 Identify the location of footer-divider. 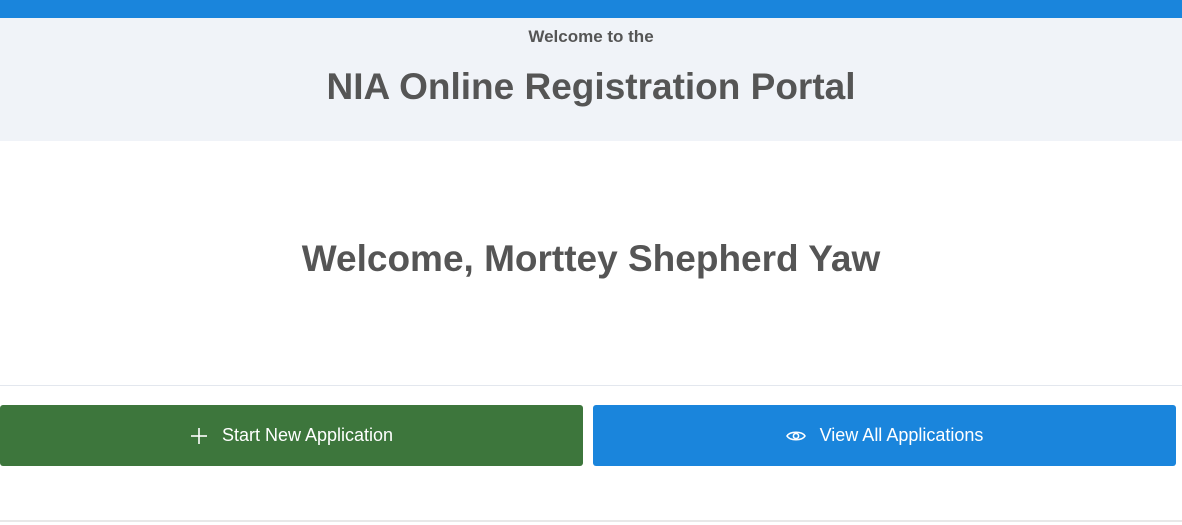
(591, 521).